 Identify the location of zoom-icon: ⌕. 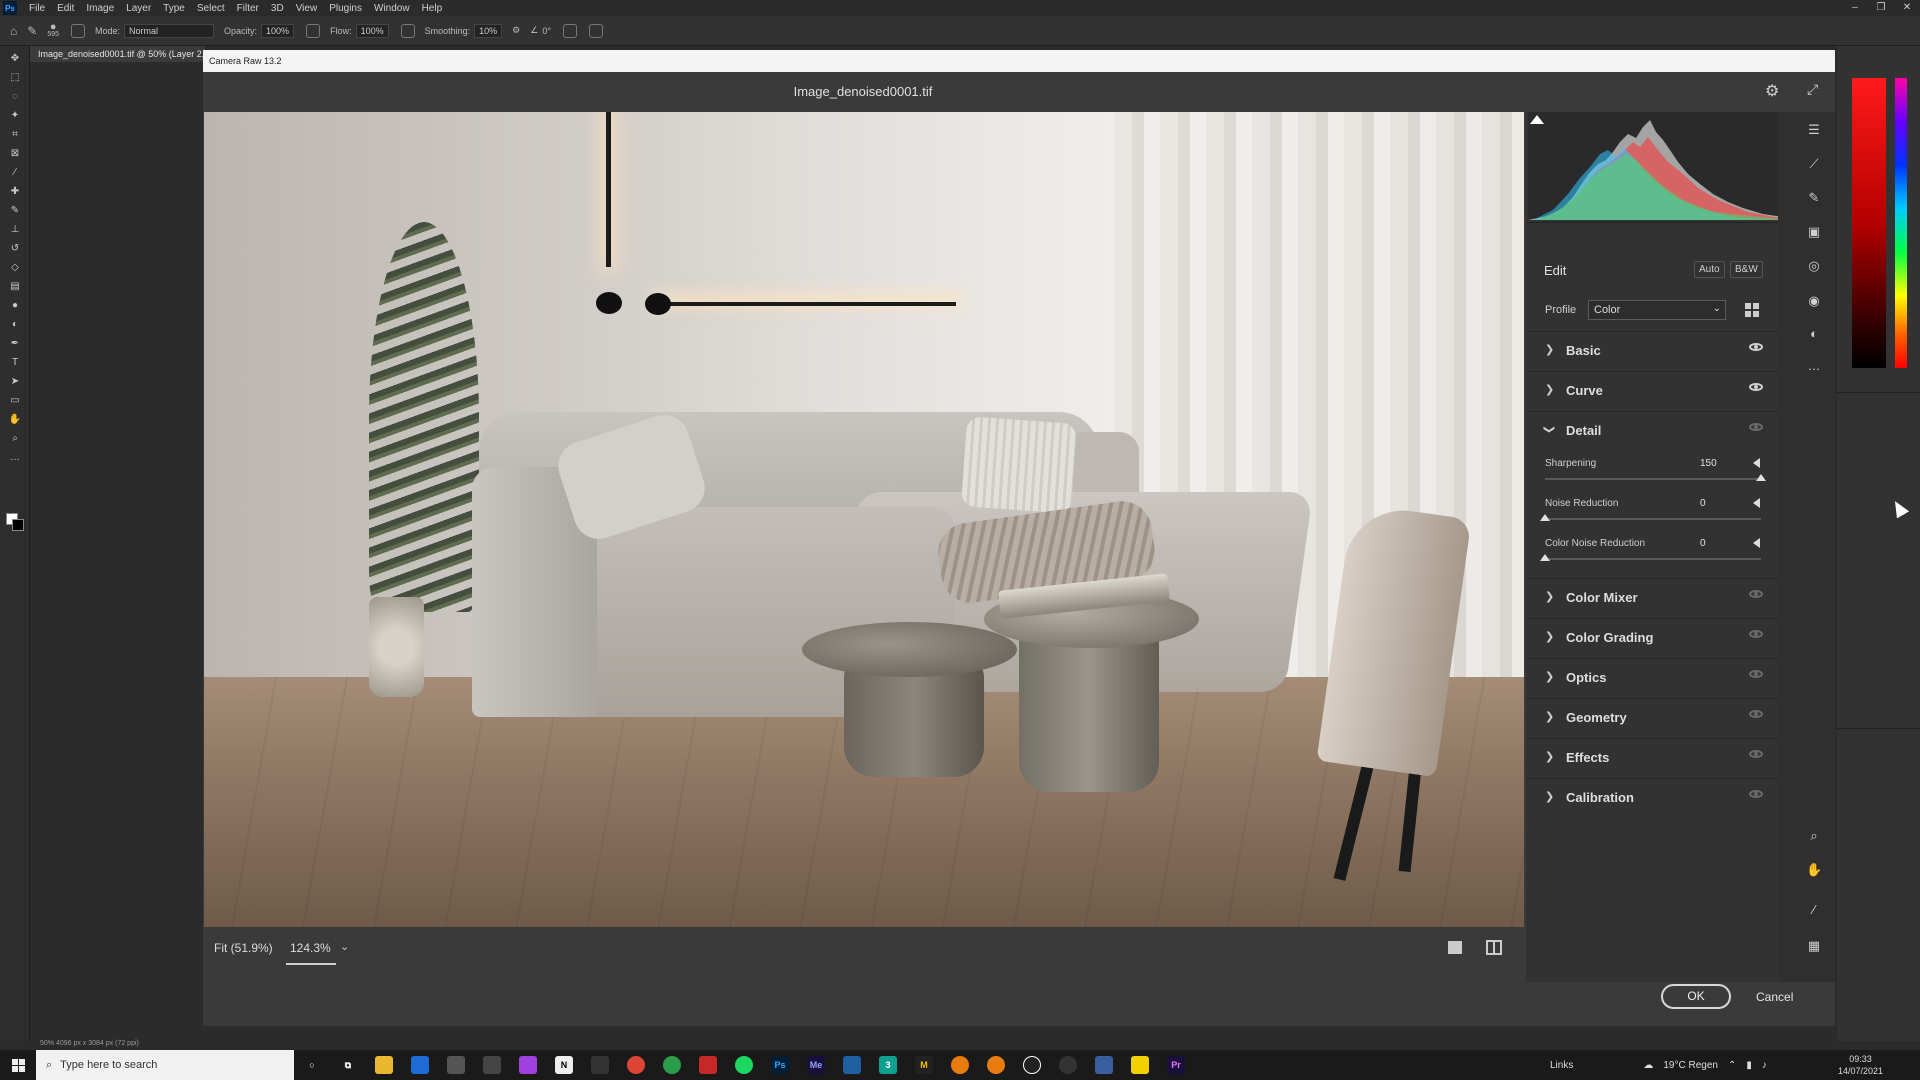
(1814, 836).